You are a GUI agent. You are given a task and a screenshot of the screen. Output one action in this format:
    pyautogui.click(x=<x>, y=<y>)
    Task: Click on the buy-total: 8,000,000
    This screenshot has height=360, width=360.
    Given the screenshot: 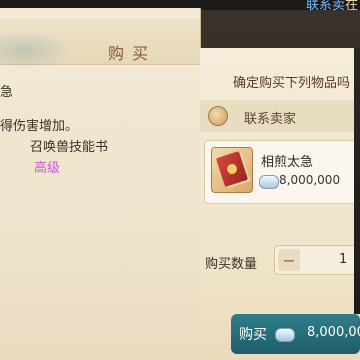 What is the action you would take?
    pyautogui.click(x=333, y=332)
    